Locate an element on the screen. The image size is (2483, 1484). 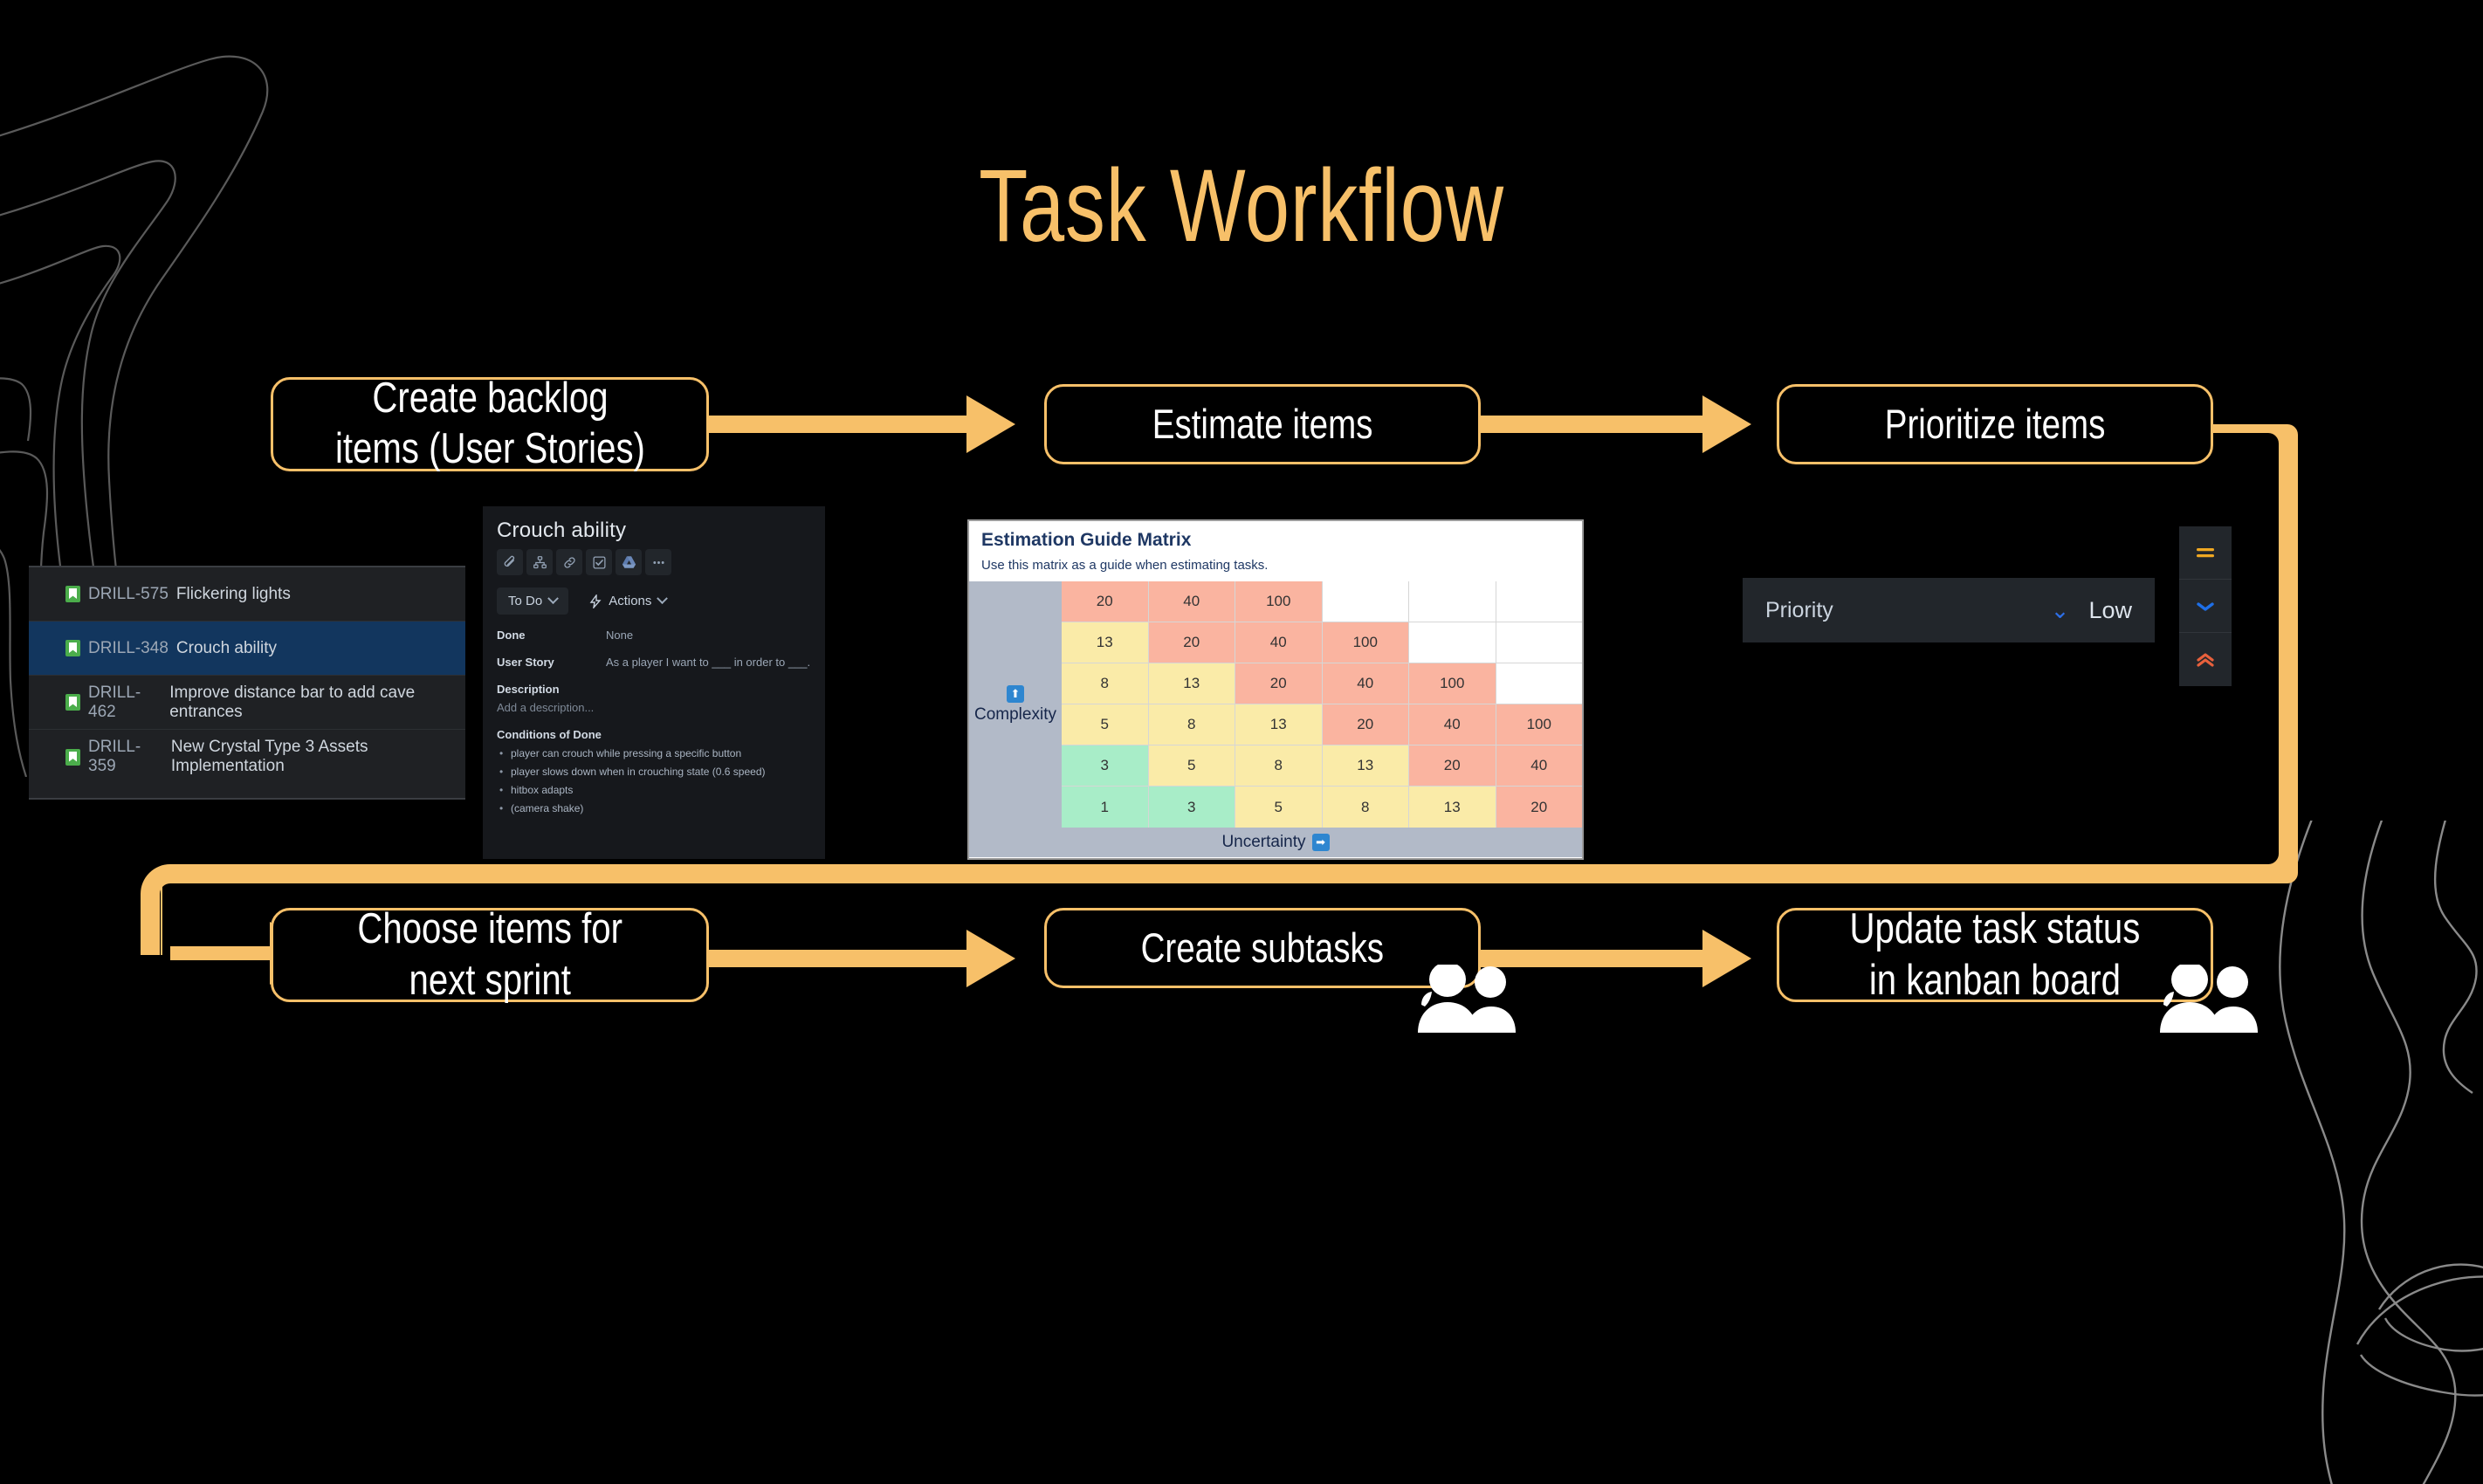
flow-step-label: Prioritize items is located at coordinates (1995, 424).